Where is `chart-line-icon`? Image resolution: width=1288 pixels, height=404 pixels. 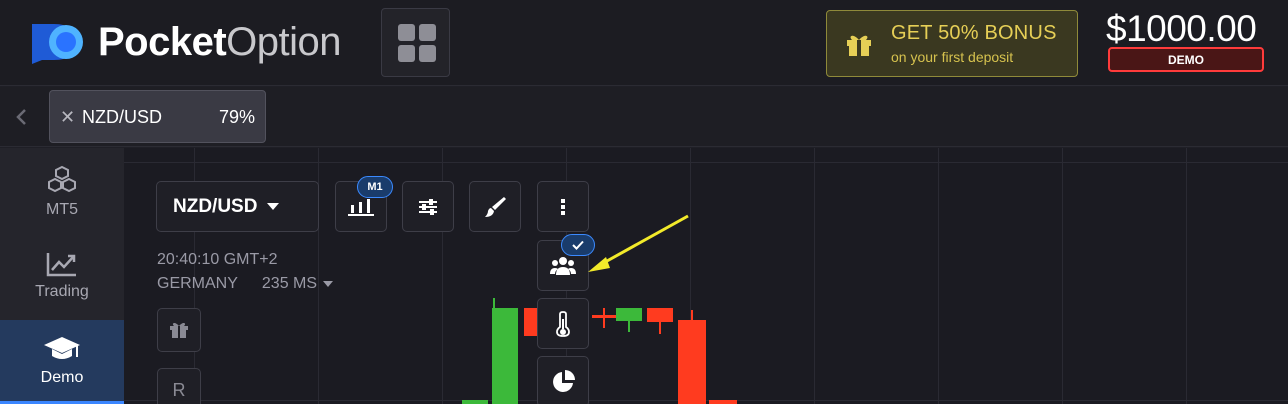
chart-line-icon is located at coordinates (61, 265).